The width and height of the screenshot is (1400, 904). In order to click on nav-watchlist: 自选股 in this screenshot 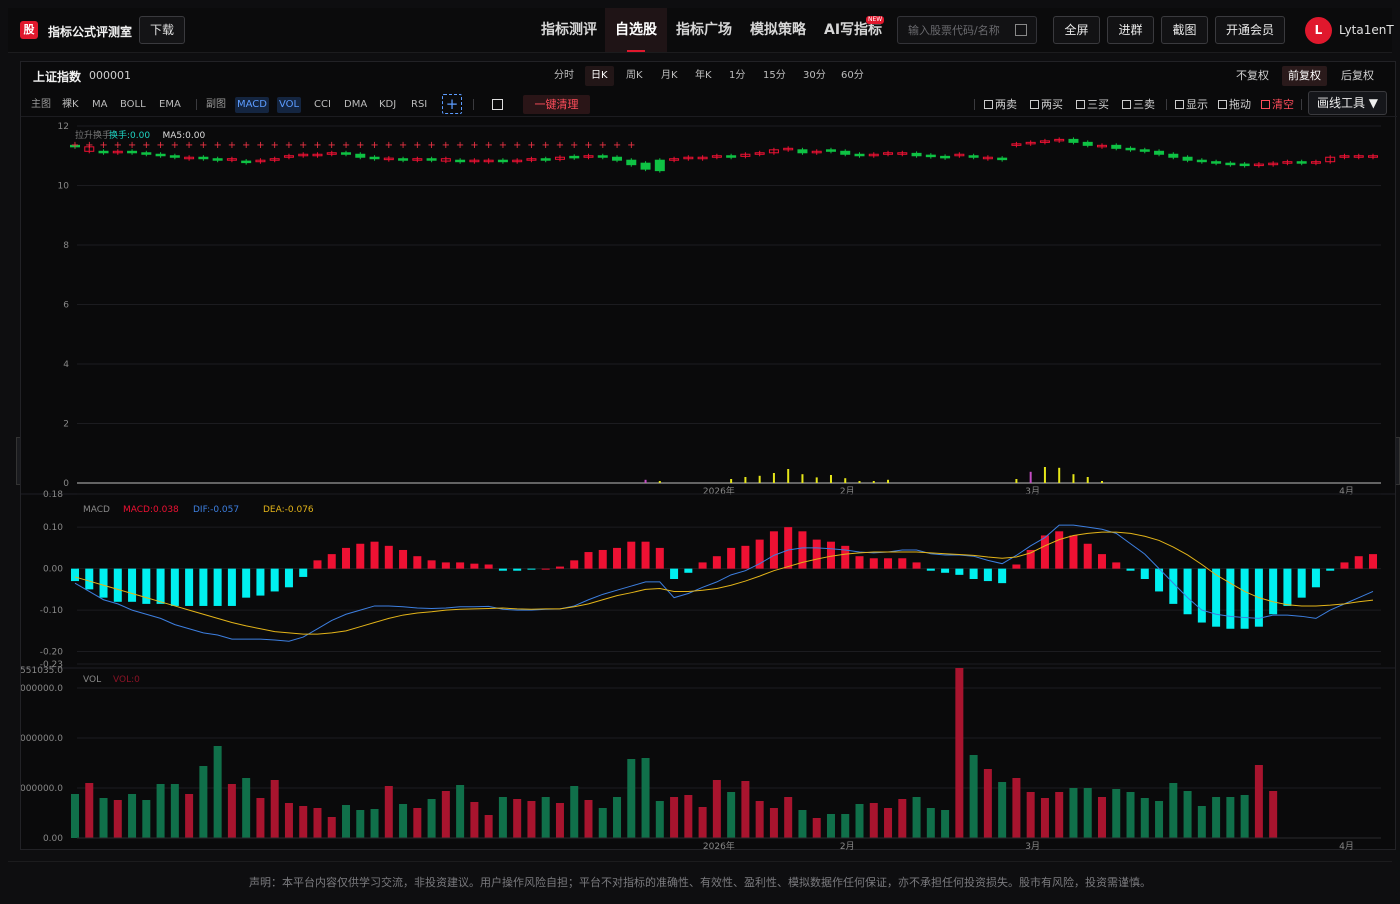, I will do `click(636, 30)`.